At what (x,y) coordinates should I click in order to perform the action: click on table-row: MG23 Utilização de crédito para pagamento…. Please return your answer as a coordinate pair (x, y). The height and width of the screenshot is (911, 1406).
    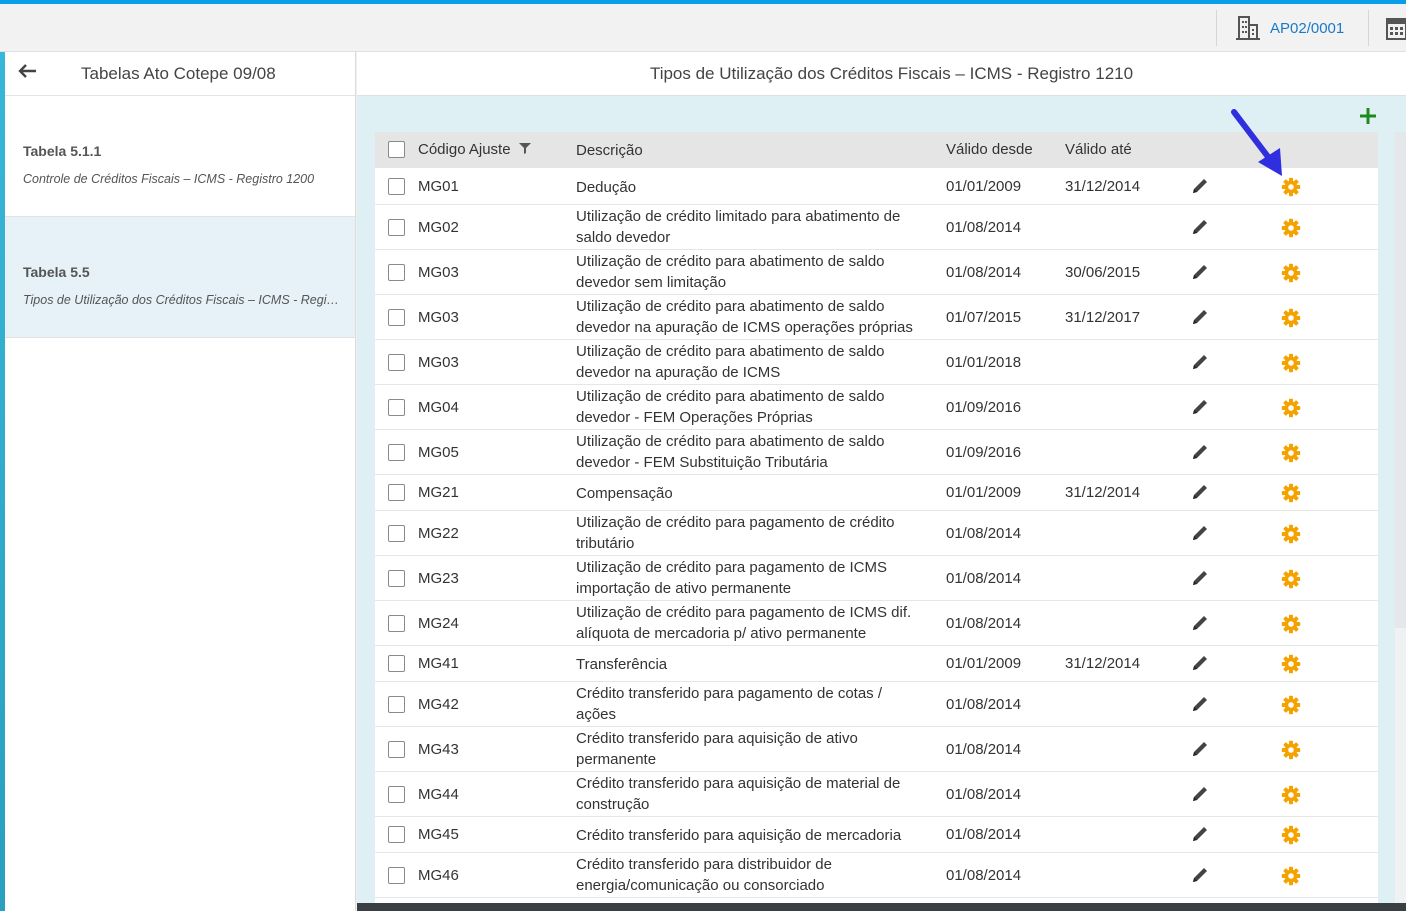
    Looking at the image, I should click on (876, 578).